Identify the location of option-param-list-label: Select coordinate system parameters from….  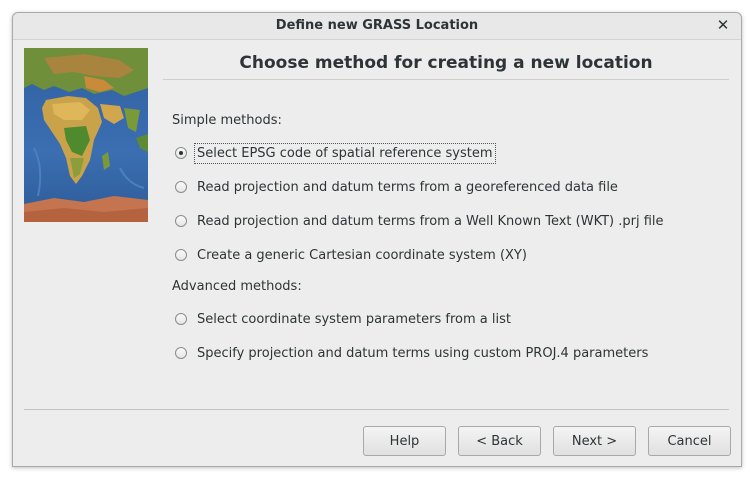
(354, 319).